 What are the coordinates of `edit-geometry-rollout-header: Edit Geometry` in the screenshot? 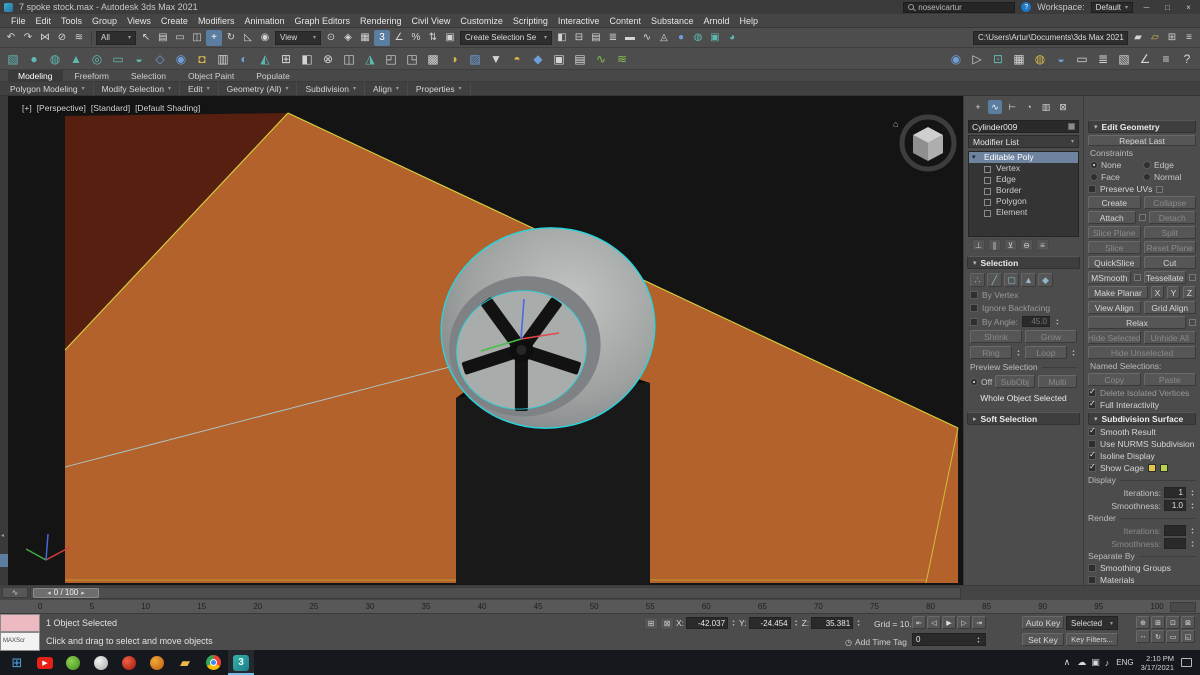 It's located at (1142, 126).